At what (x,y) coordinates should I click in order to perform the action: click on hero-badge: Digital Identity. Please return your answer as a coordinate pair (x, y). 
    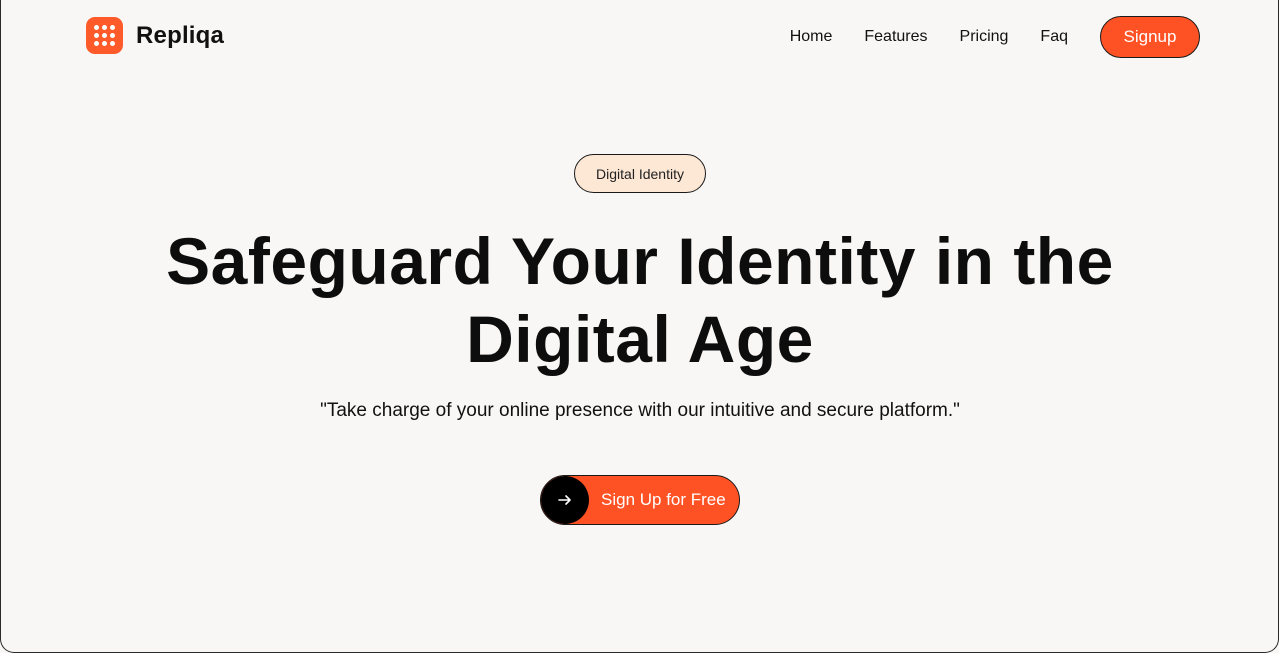
    Looking at the image, I should click on (640, 173).